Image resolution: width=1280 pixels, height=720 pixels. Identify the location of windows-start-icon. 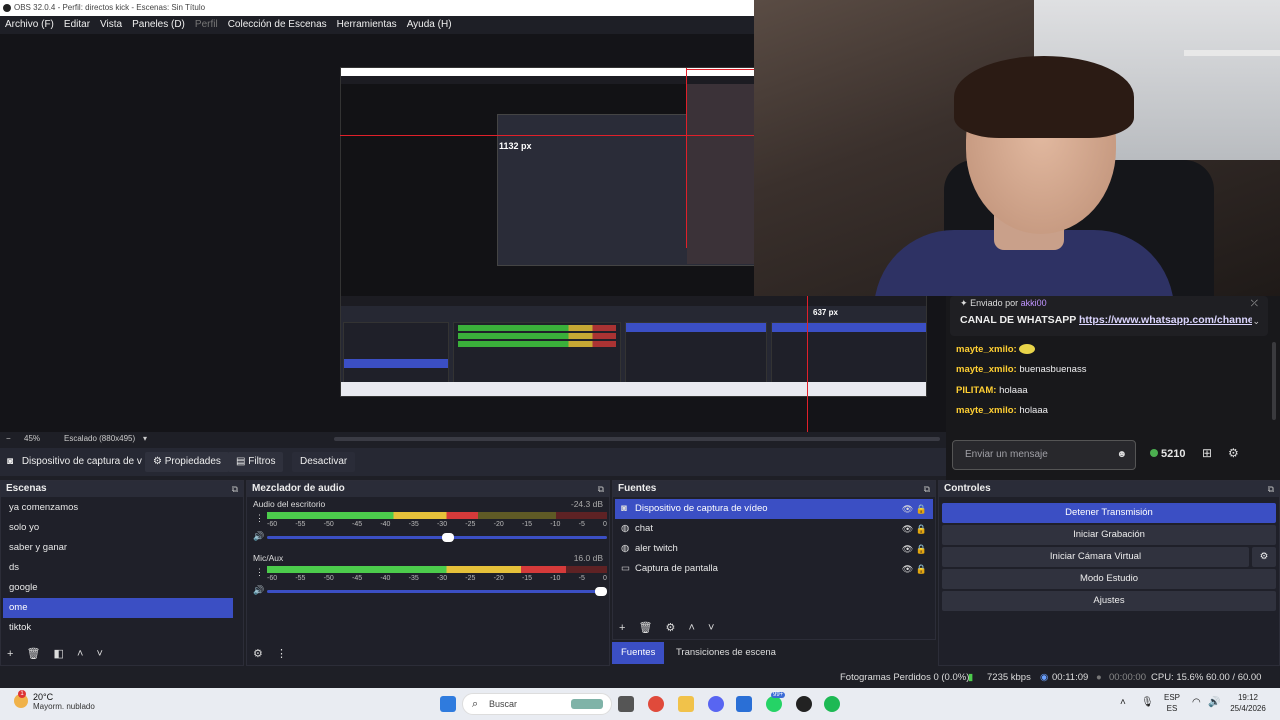
(448, 704).